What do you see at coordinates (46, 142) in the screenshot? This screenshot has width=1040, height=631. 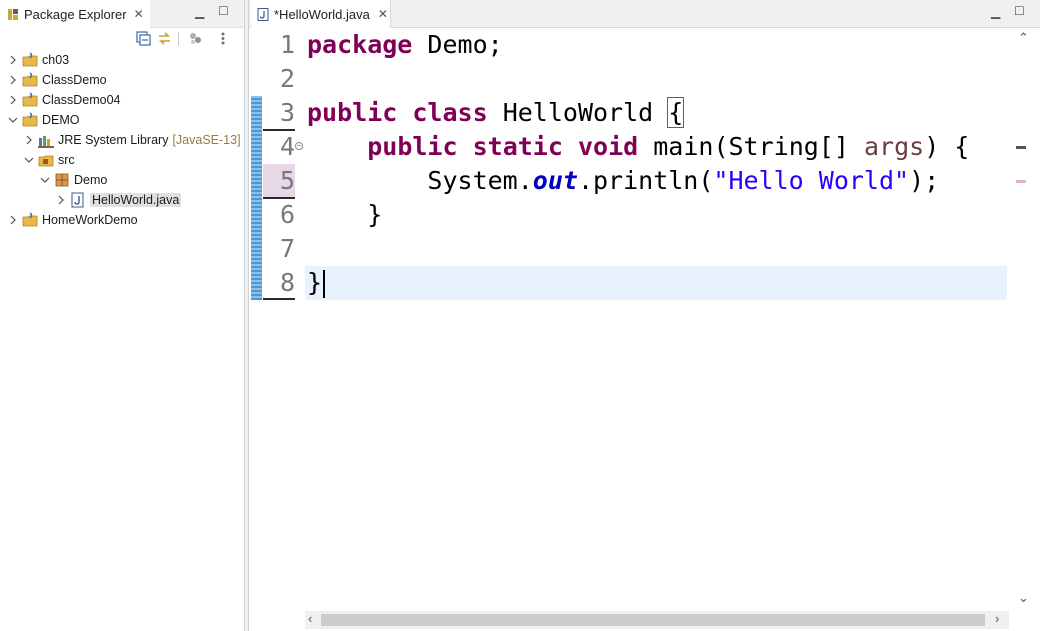 I see `library-icon` at bounding box center [46, 142].